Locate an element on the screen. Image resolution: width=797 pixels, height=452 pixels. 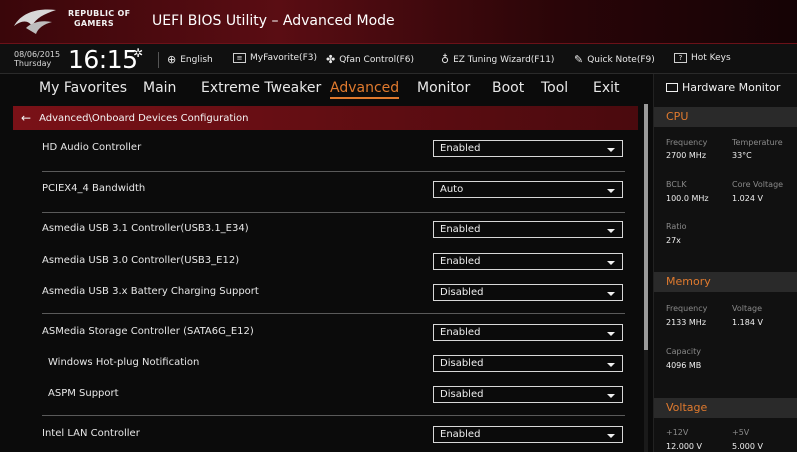
qfan-label: Qfan Control(F6) is located at coordinates (377, 59).